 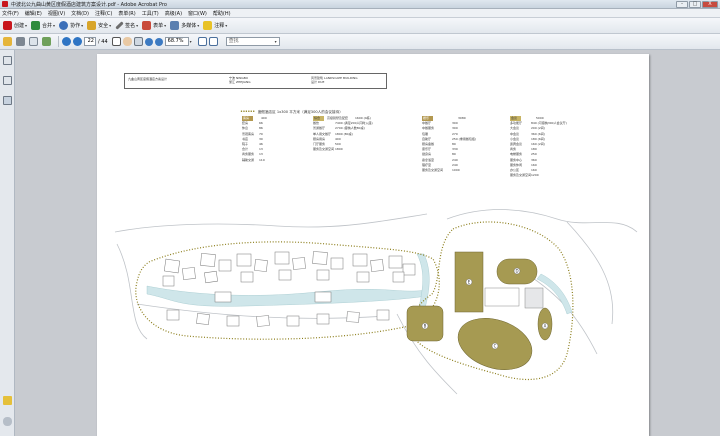 What do you see at coordinates (219, 26) in the screenshot?
I see `comment-label: 注释` at bounding box center [219, 26].